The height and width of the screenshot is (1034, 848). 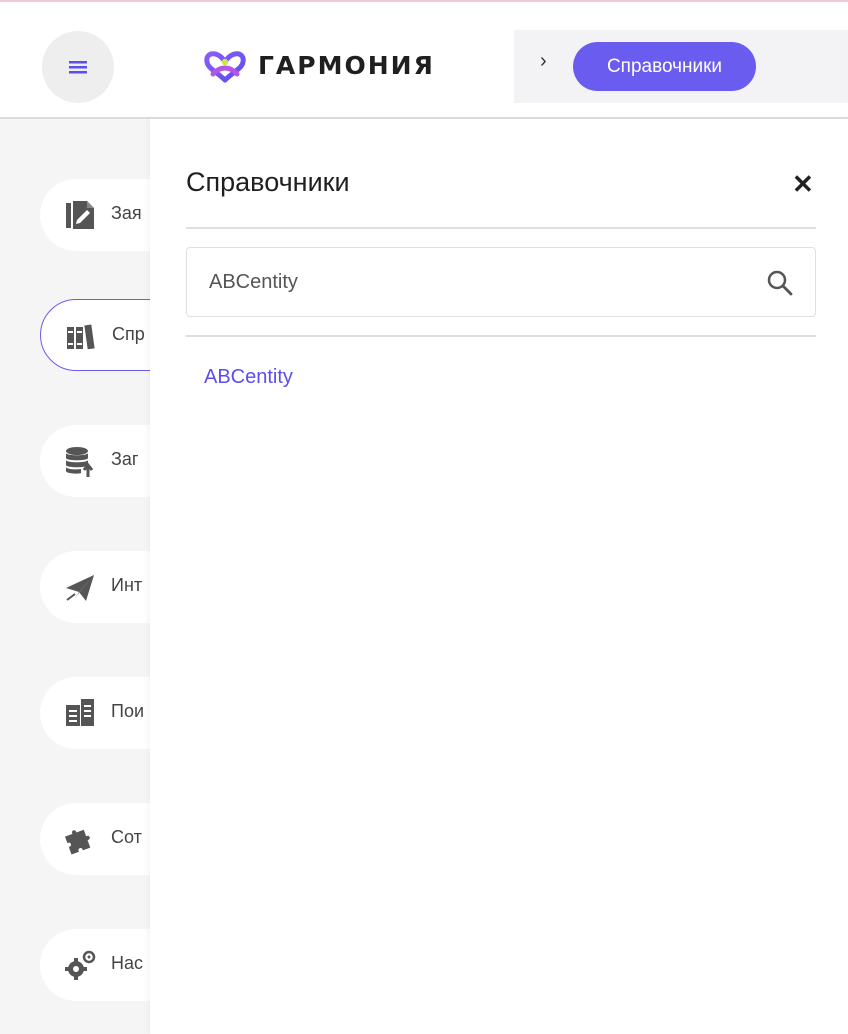 I want to click on paper-plane-icon, so click(x=80, y=587).